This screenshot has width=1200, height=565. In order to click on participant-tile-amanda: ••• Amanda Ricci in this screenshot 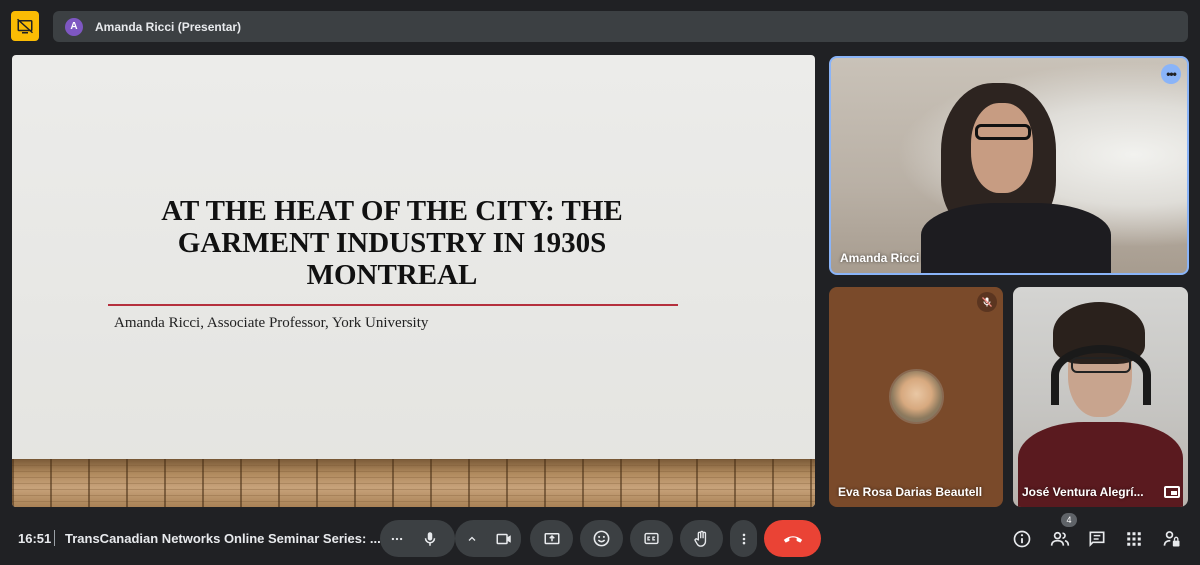, I will do `click(1009, 165)`.